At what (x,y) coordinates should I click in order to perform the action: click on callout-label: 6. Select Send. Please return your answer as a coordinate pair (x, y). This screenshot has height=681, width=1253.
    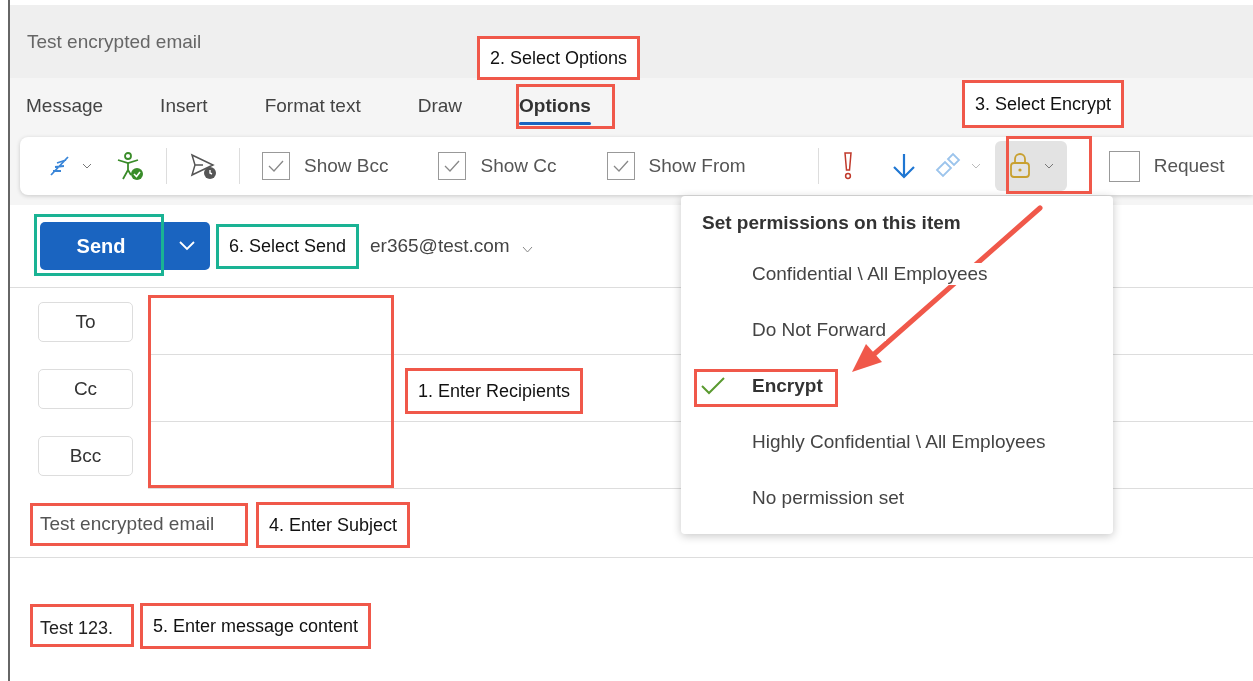
    Looking at the image, I should click on (288, 246).